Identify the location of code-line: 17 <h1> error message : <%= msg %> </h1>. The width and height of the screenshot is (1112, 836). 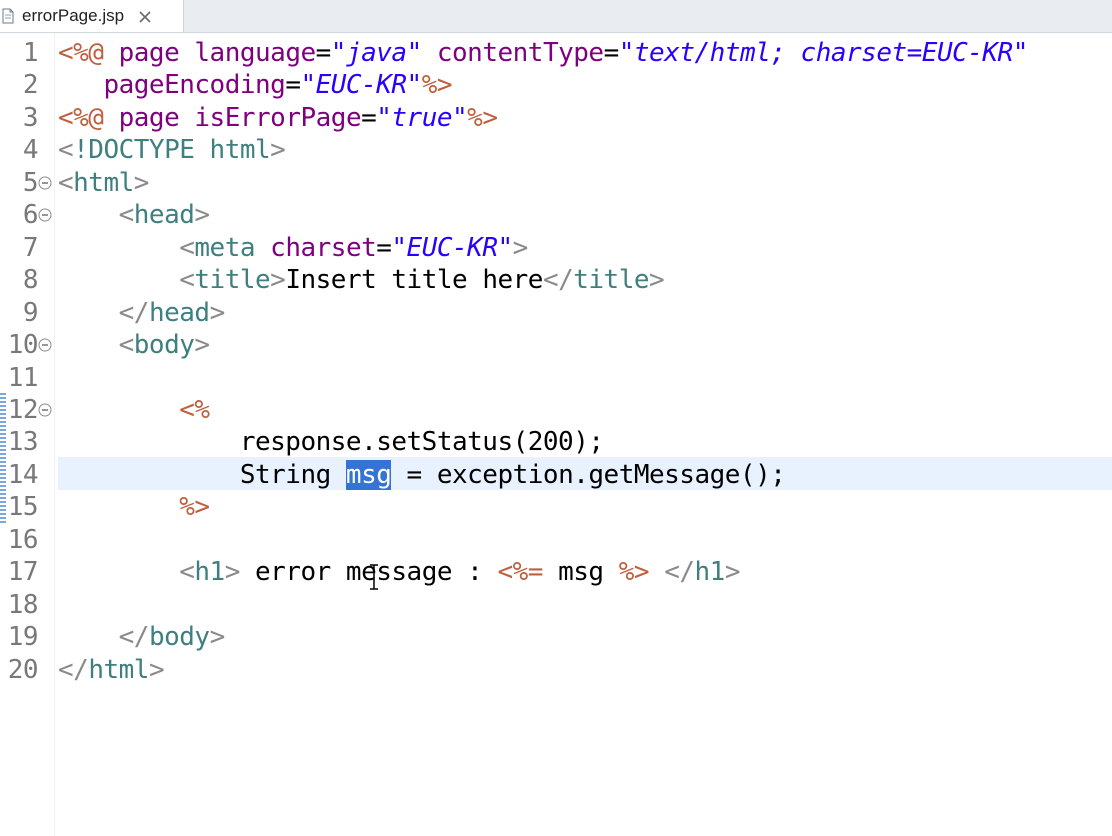
(556, 572).